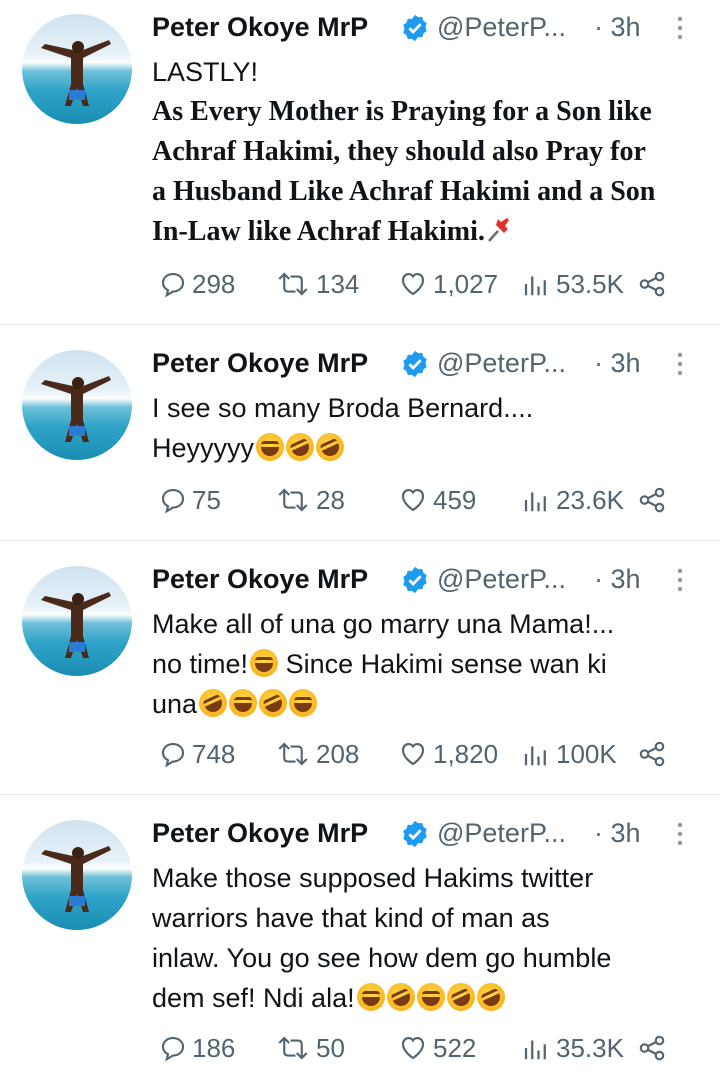 This screenshot has width=720, height=1076. I want to click on retweet-button: 28, so click(309, 500).